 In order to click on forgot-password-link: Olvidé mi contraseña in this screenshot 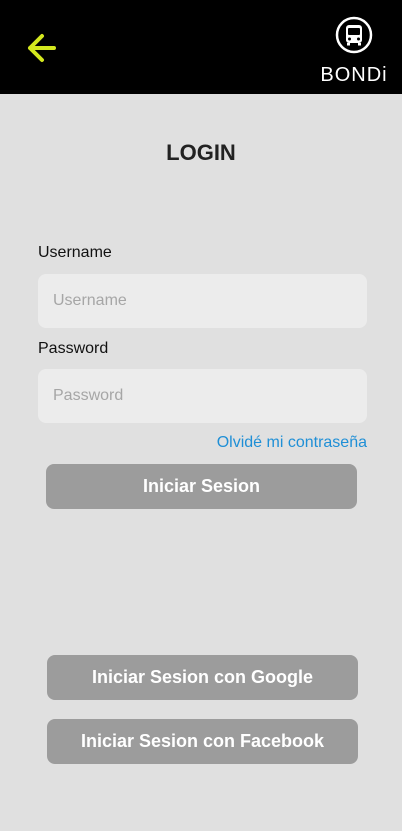, I will do `click(292, 443)`.